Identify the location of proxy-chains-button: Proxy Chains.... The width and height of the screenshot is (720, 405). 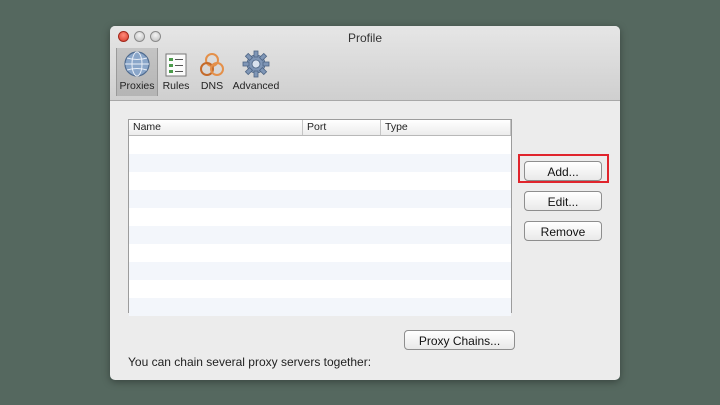
(459, 340).